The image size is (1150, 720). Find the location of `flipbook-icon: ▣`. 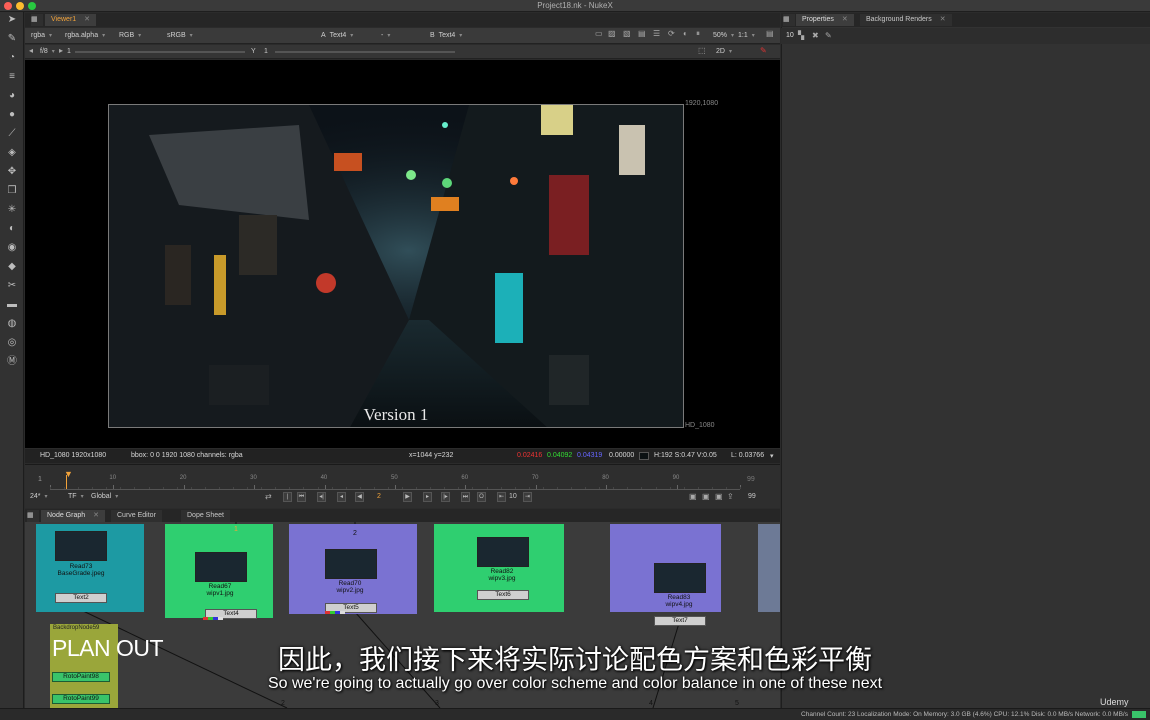

flipbook-icon: ▣ is located at coordinates (693, 497).